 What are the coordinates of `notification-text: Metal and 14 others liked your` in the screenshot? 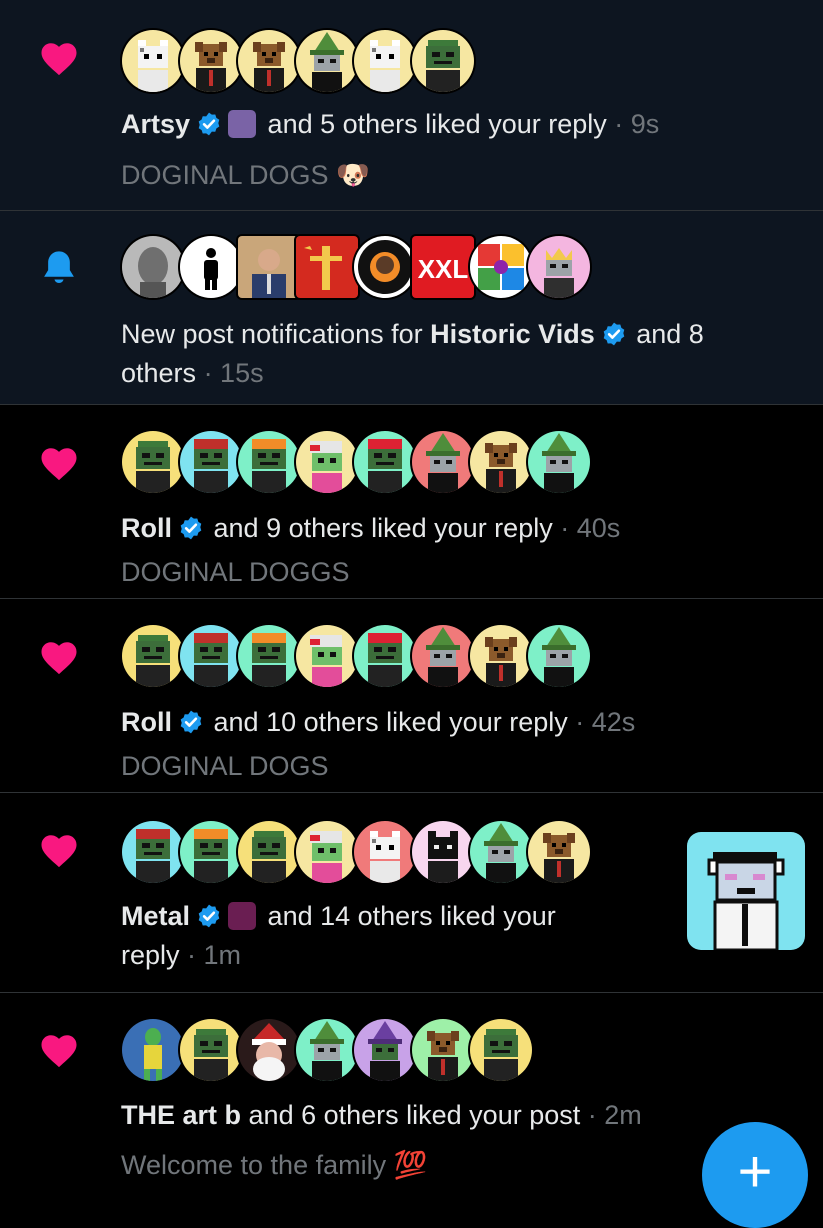 It's located at (338, 916).